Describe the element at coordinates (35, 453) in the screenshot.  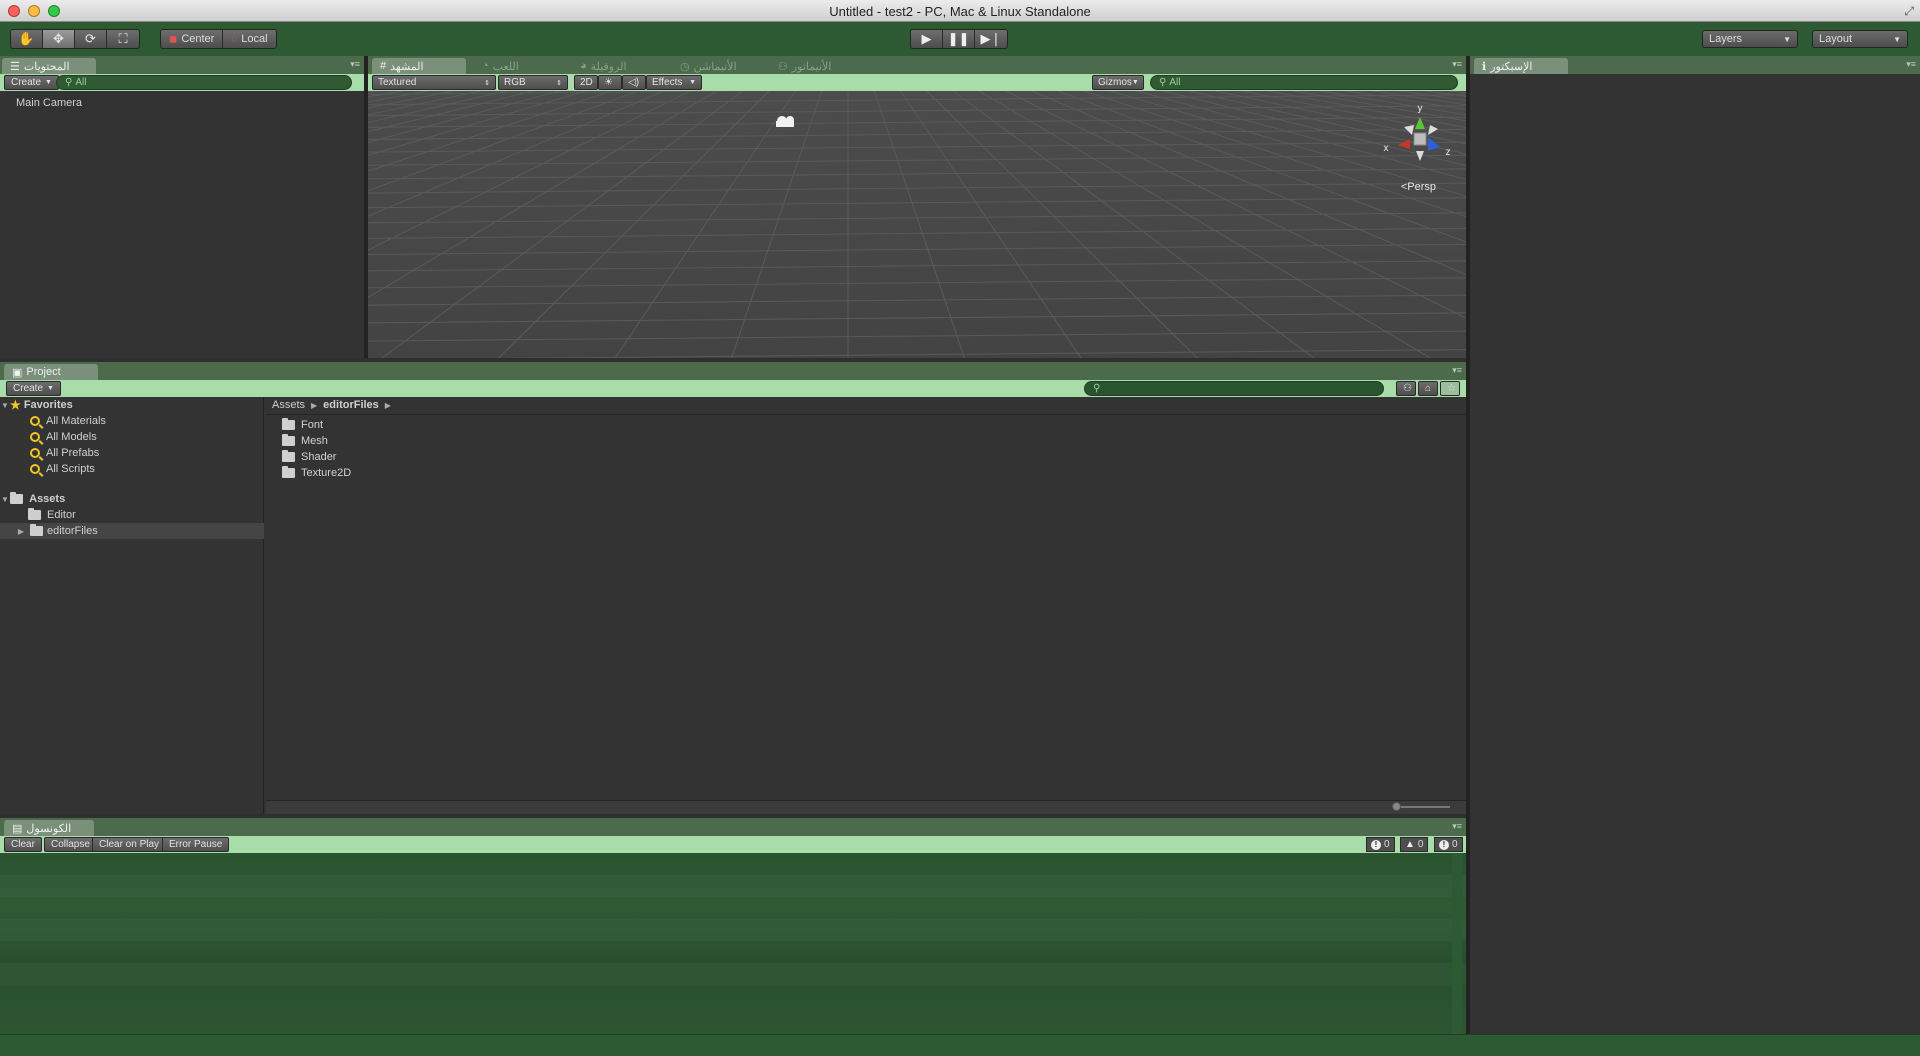
I see `search-icon` at that location.